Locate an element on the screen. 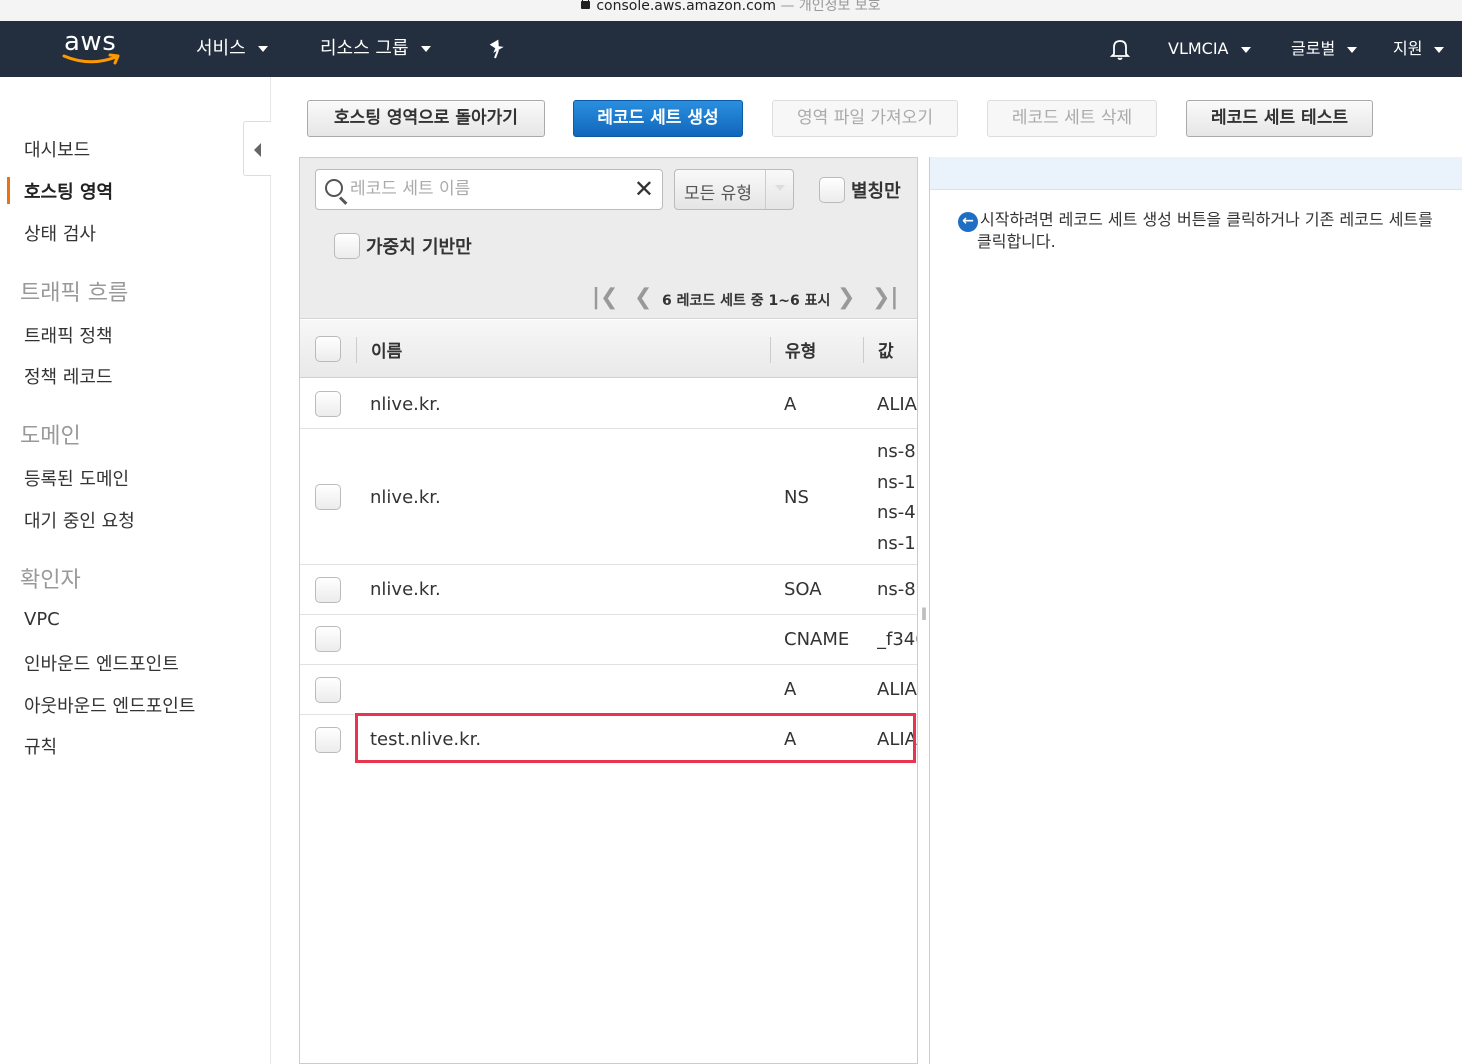 The width and height of the screenshot is (1462, 1064). url-text: console.aws.amazon.com is located at coordinates (686, 7).